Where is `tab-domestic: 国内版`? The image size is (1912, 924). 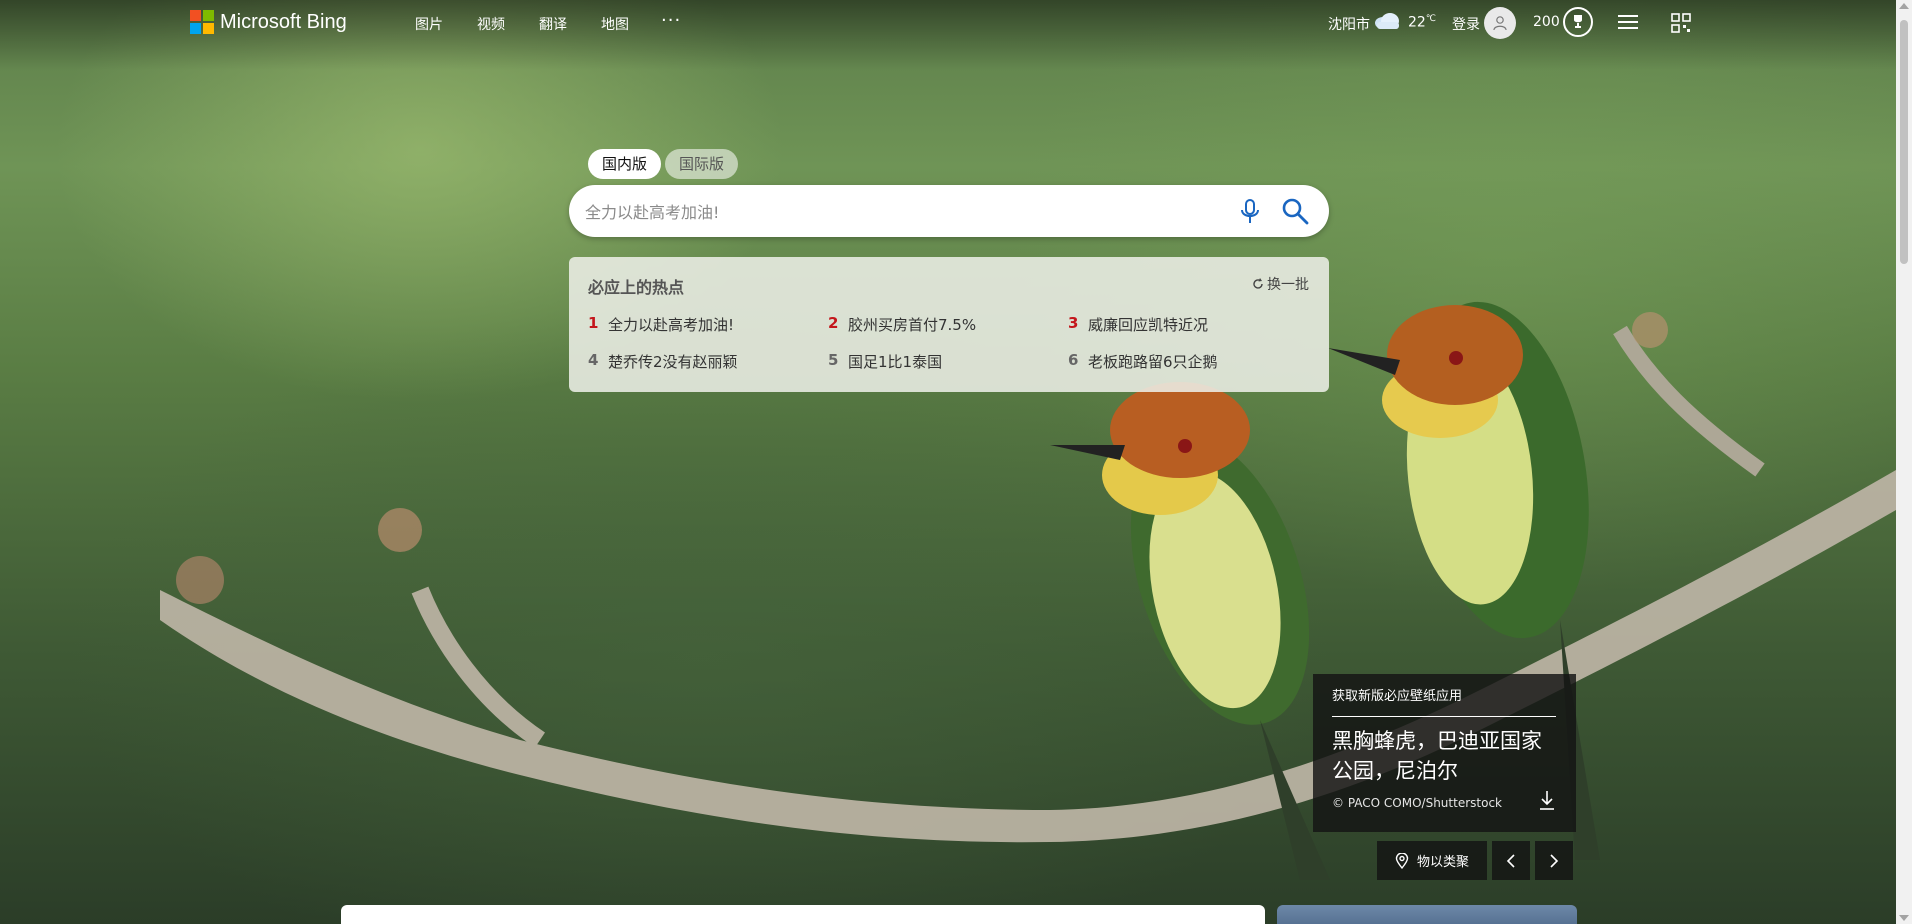 tab-domestic: 国内版 is located at coordinates (625, 164).